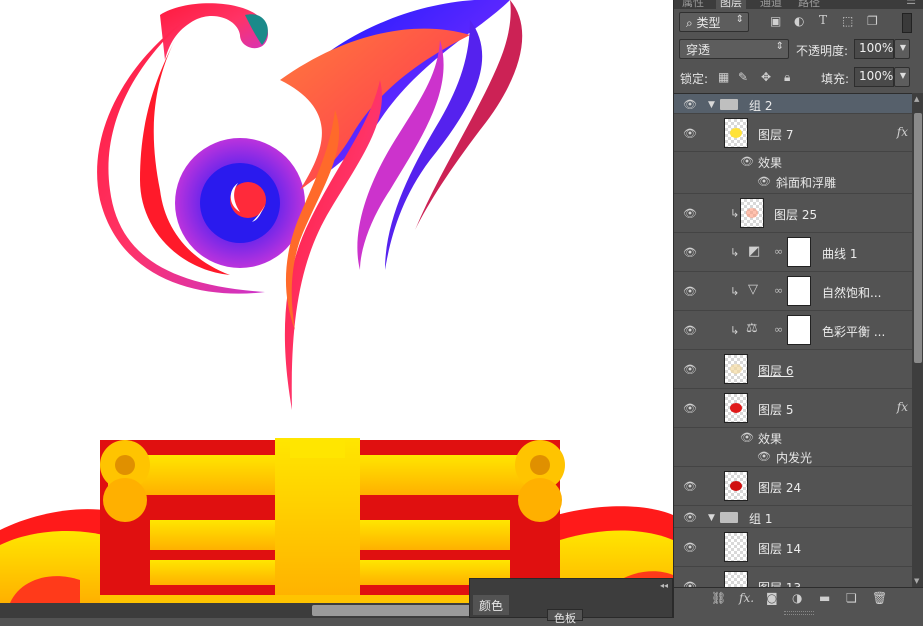 Image resolution: width=923 pixels, height=626 pixels. I want to click on opacity-field: 100%, so click(874, 49).